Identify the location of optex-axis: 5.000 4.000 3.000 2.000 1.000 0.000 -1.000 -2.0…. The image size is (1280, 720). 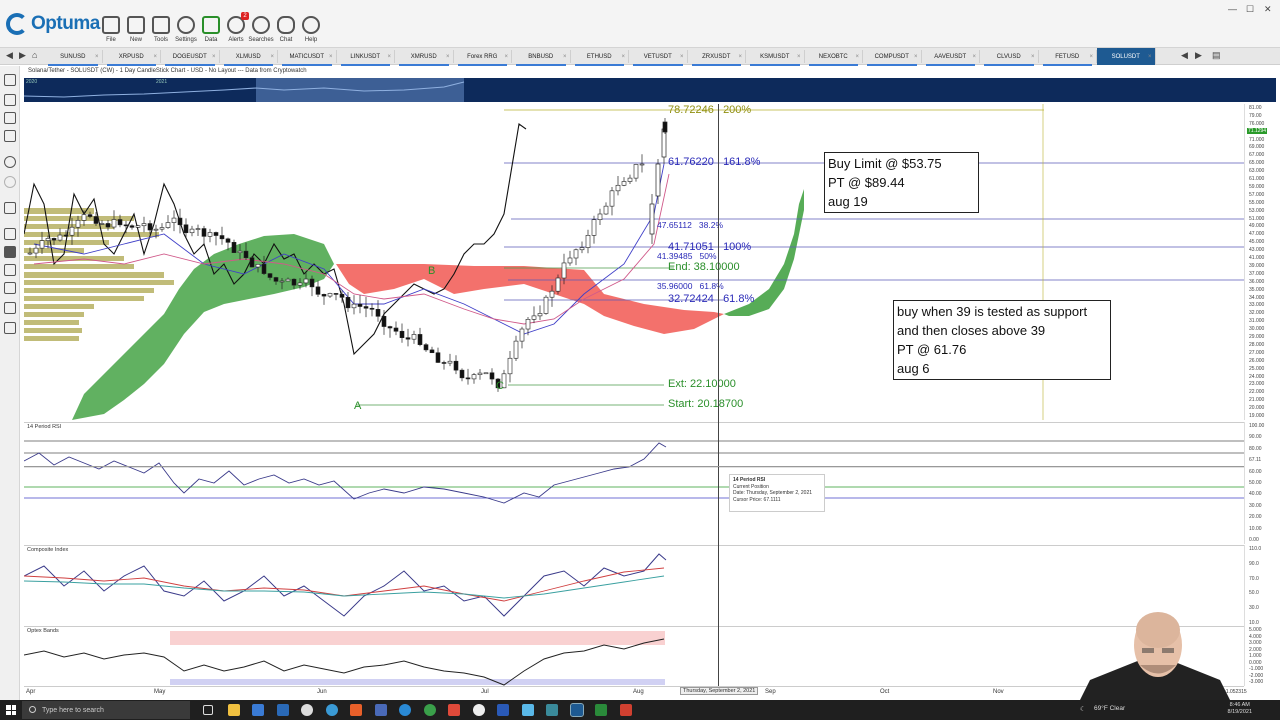
(1262, 656).